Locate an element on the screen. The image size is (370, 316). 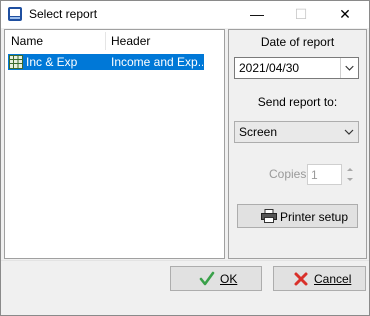
maximize-button: ☐ is located at coordinates (301, 14).